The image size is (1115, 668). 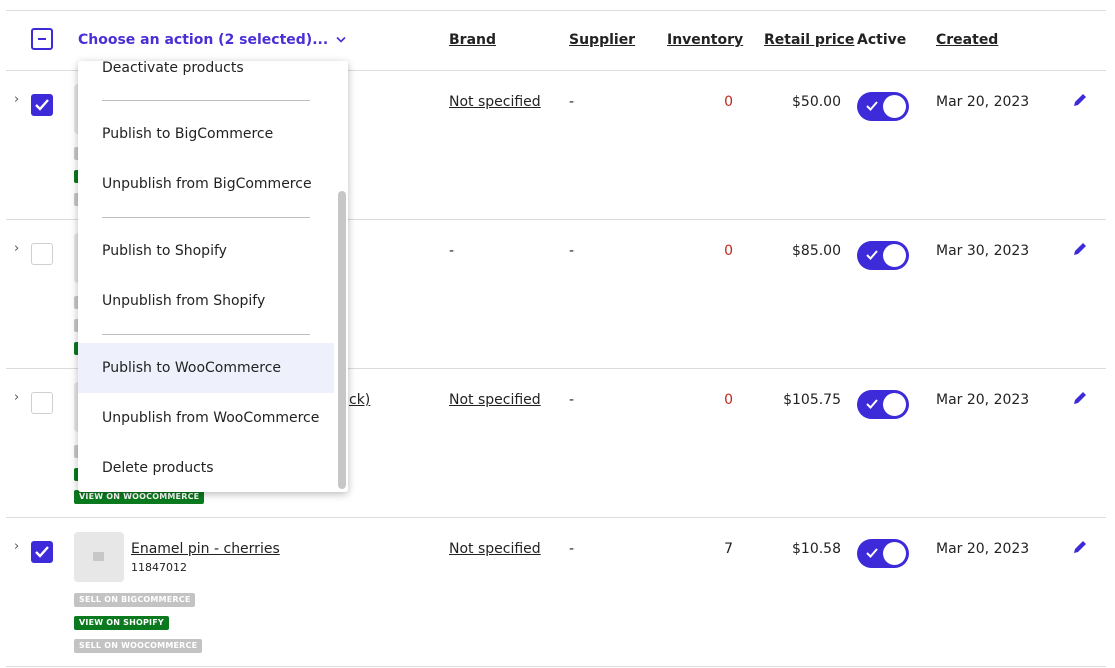 What do you see at coordinates (341, 39) in the screenshot?
I see `chevron-down-icon` at bounding box center [341, 39].